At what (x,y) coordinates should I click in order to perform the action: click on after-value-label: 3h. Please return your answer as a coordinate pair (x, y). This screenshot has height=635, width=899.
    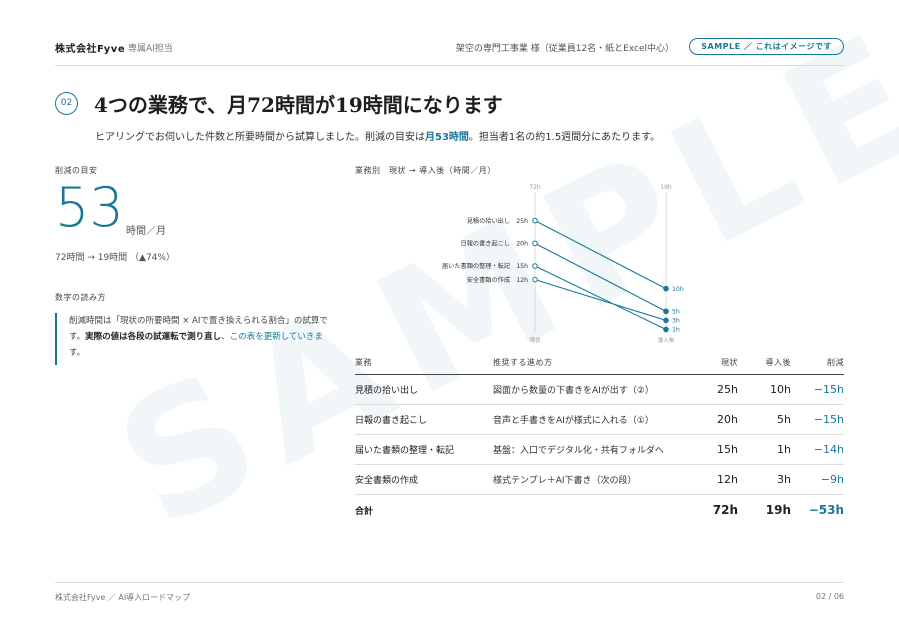
    Looking at the image, I should click on (676, 321).